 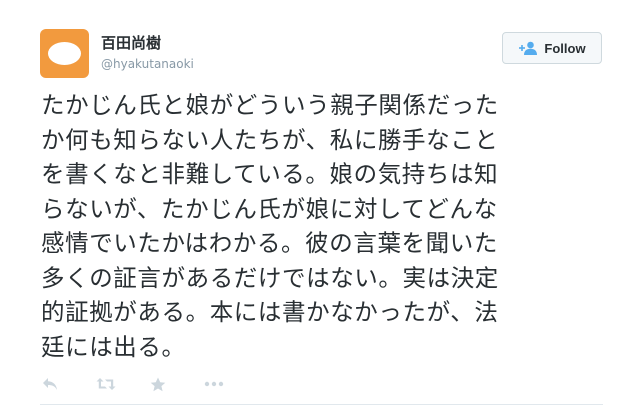 What do you see at coordinates (147, 64) in the screenshot?
I see `user-handle: @hyakutanaoki` at bounding box center [147, 64].